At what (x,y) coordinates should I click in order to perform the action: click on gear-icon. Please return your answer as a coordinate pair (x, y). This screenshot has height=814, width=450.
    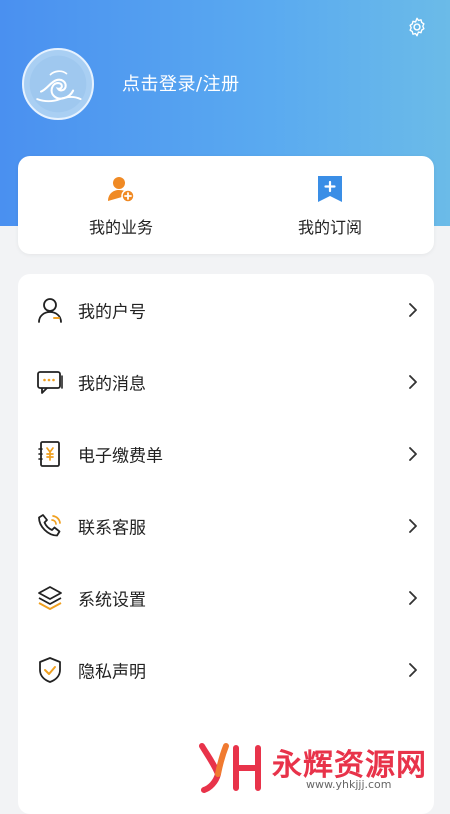
    Looking at the image, I should click on (417, 27).